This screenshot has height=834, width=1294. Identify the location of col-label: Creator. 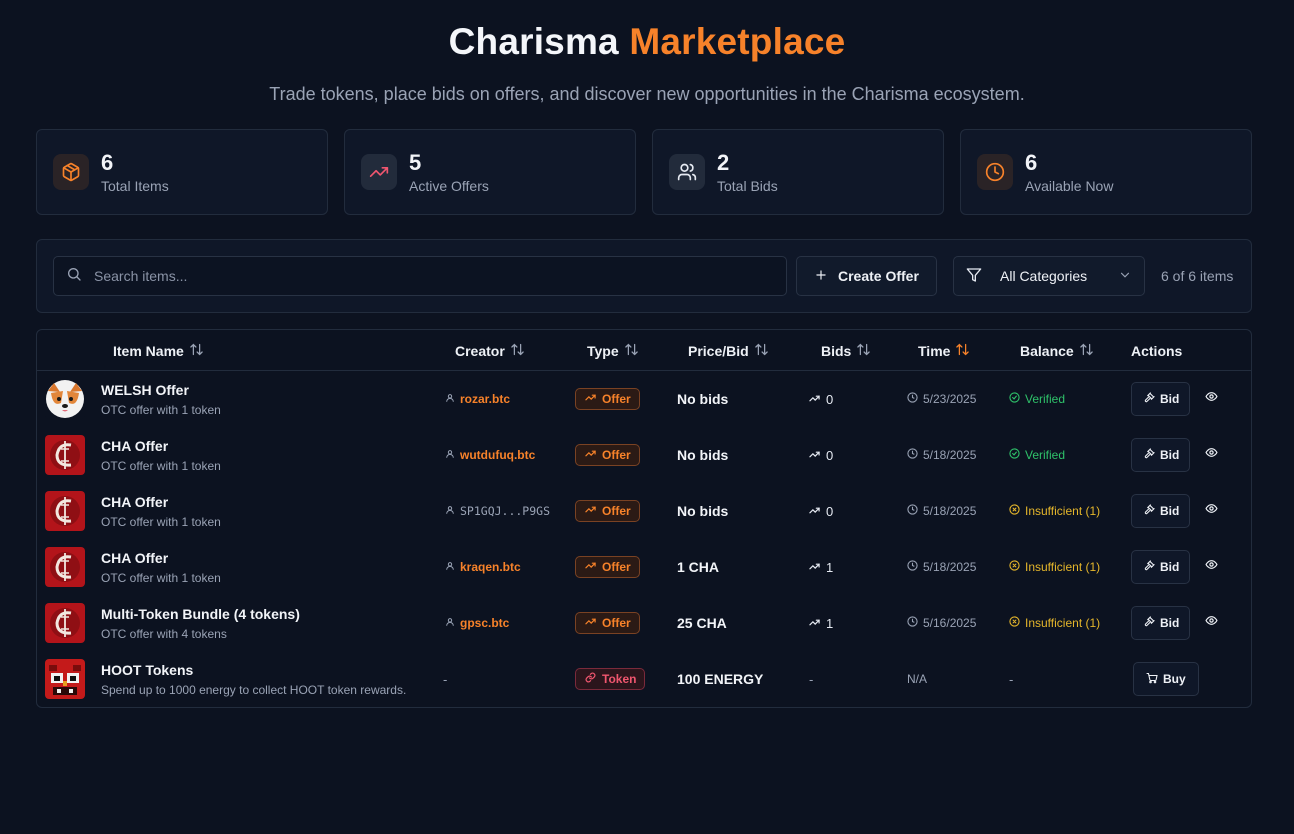
(480, 350).